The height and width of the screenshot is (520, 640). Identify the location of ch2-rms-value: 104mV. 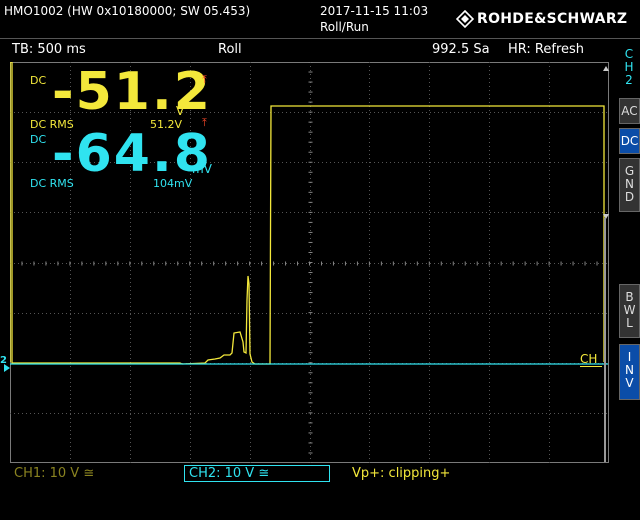
(173, 183).